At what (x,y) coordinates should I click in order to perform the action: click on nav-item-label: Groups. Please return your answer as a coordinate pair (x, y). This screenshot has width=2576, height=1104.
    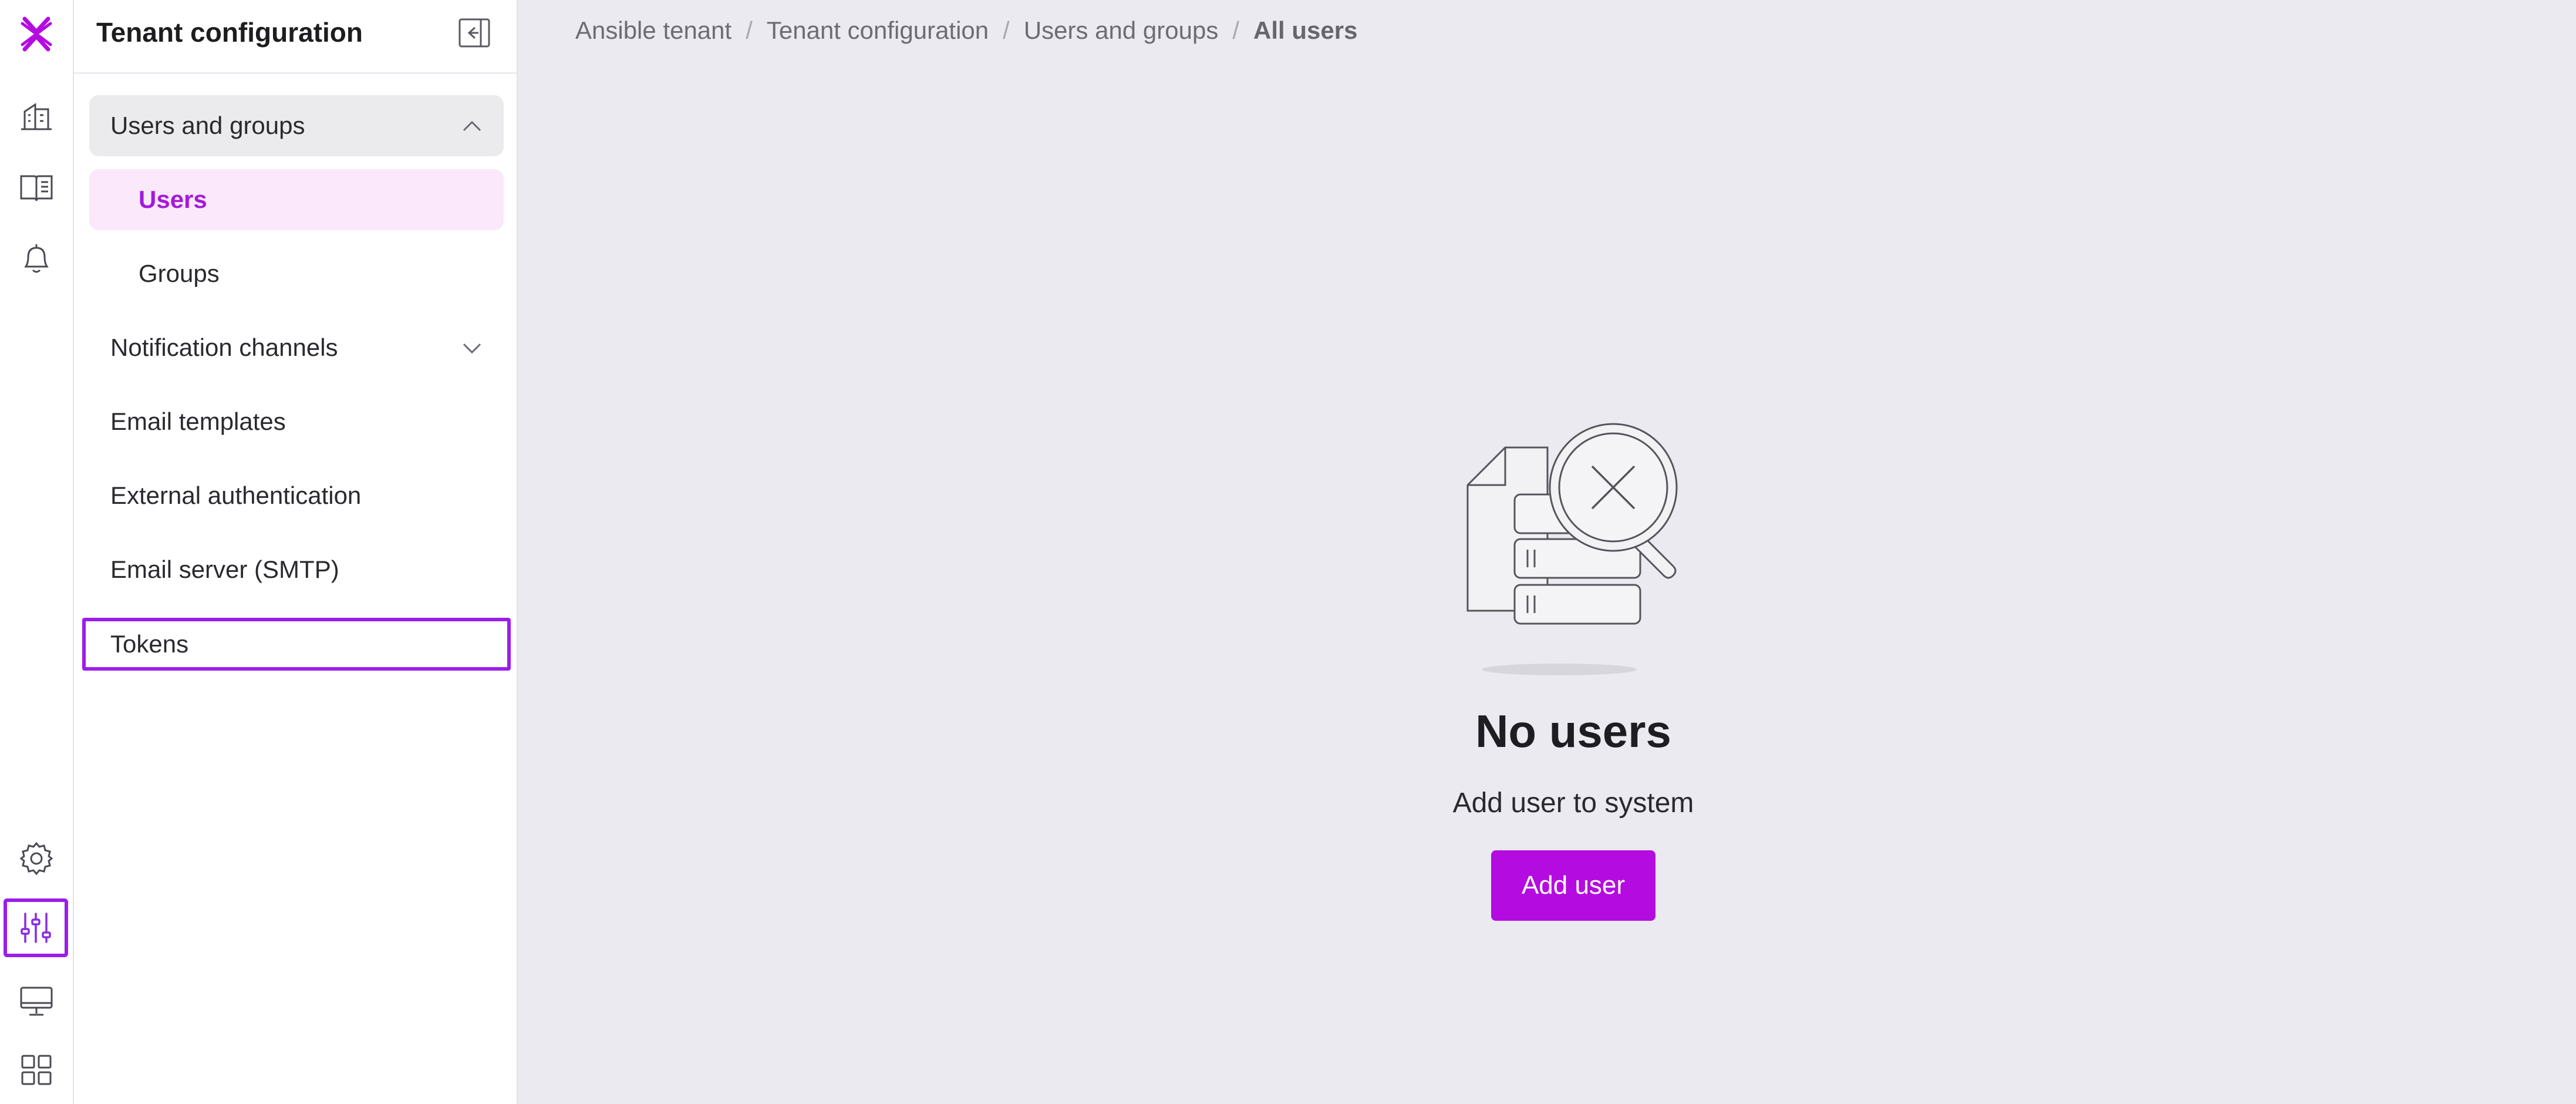
    Looking at the image, I should click on (179, 273).